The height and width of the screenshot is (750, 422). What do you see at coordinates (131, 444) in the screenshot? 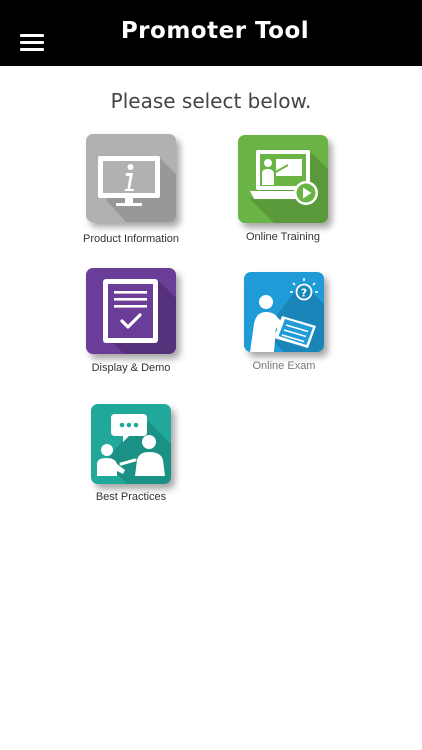
I see `discussion-people-icon` at bounding box center [131, 444].